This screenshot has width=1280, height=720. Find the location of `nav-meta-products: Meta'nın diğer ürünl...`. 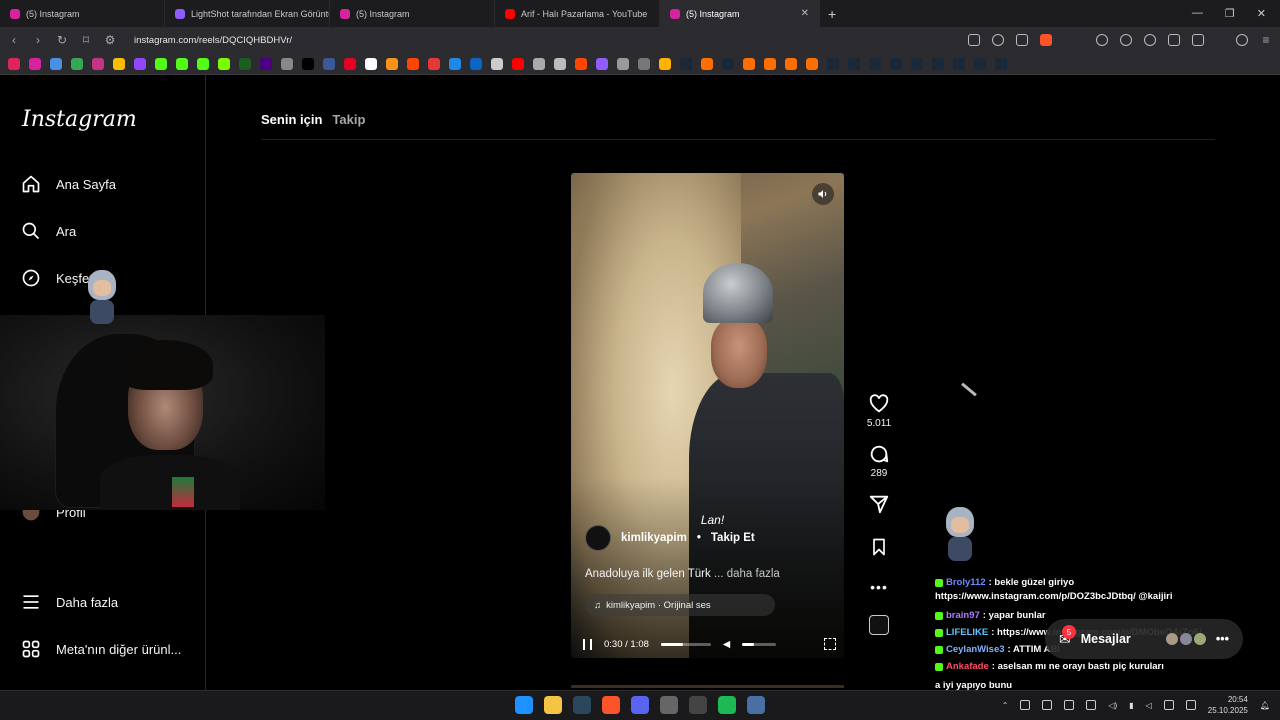

nav-meta-products: Meta'nın diğer ürünl... is located at coordinates (100, 649).